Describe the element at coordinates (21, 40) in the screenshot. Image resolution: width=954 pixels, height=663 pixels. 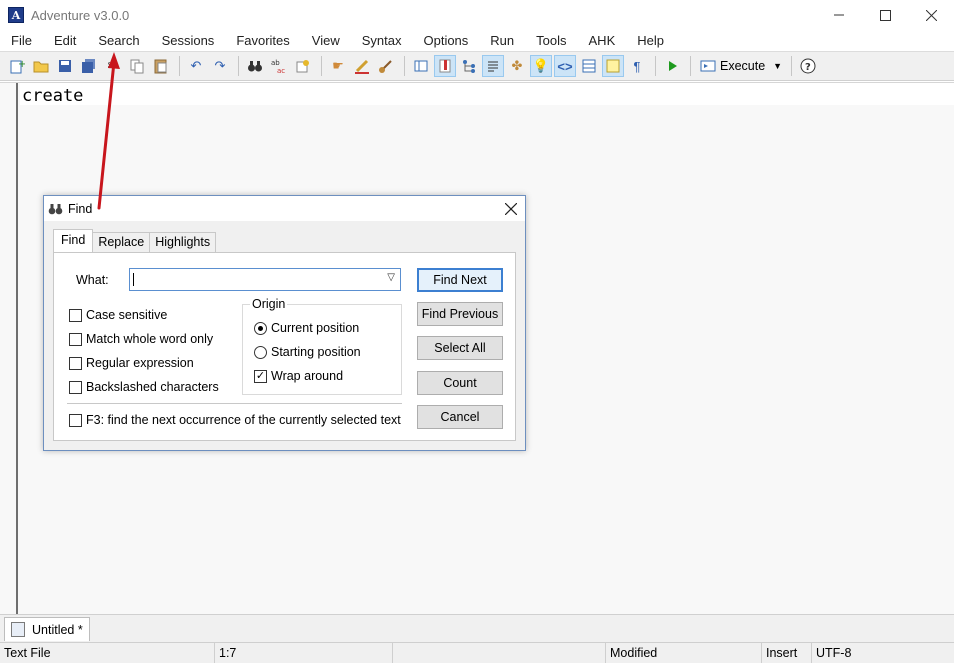
I see `menu-file: File` at that location.